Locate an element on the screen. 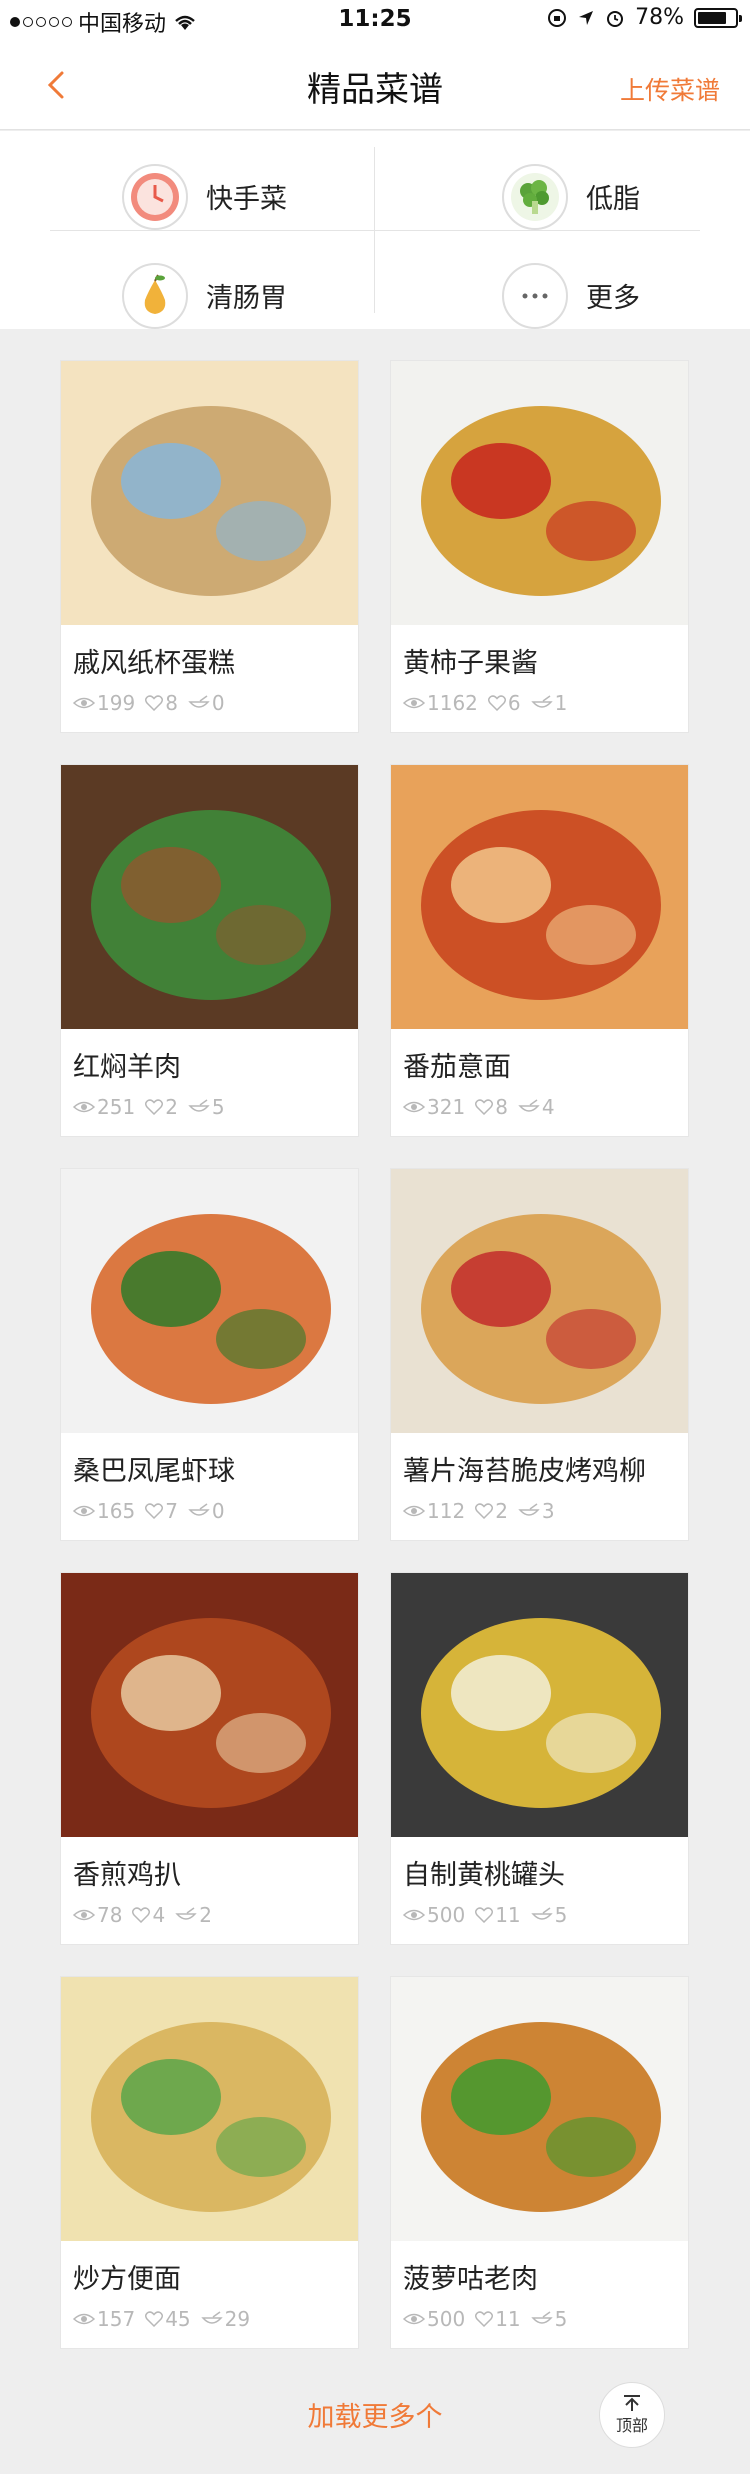 Image resolution: width=750 pixels, height=2474 pixels. recipe-stats: 157 45 29 is located at coordinates (166, 2319).